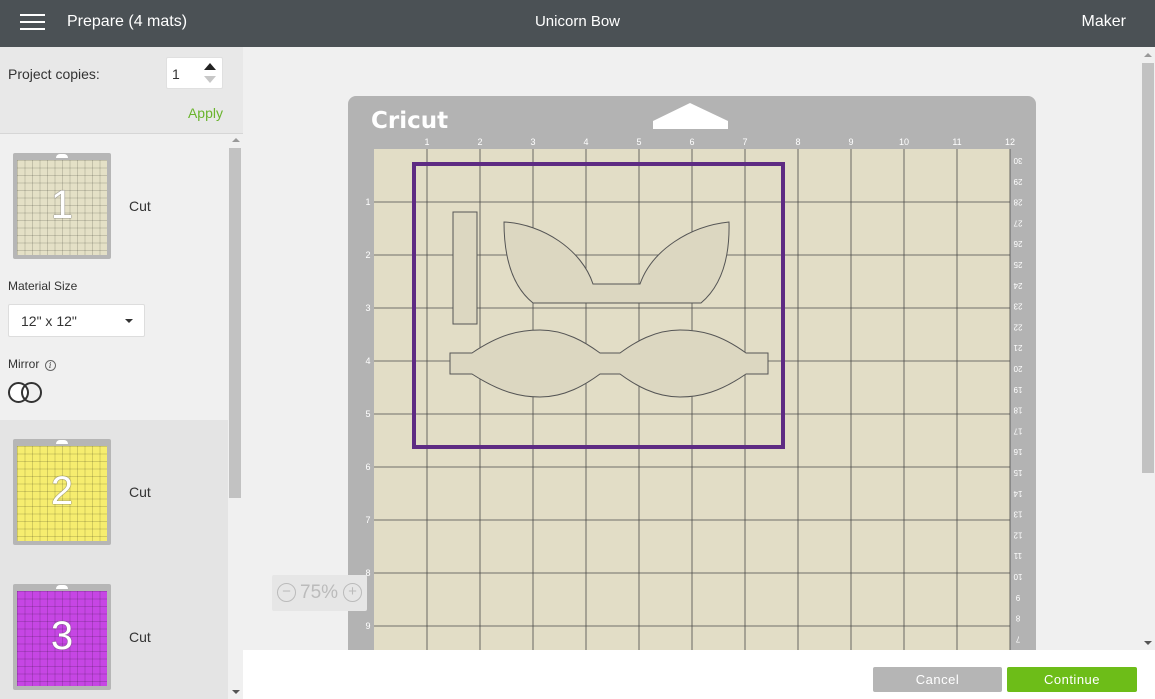 The height and width of the screenshot is (699, 1155). What do you see at coordinates (937, 679) in the screenshot?
I see `cancel-button: Cancel` at bounding box center [937, 679].